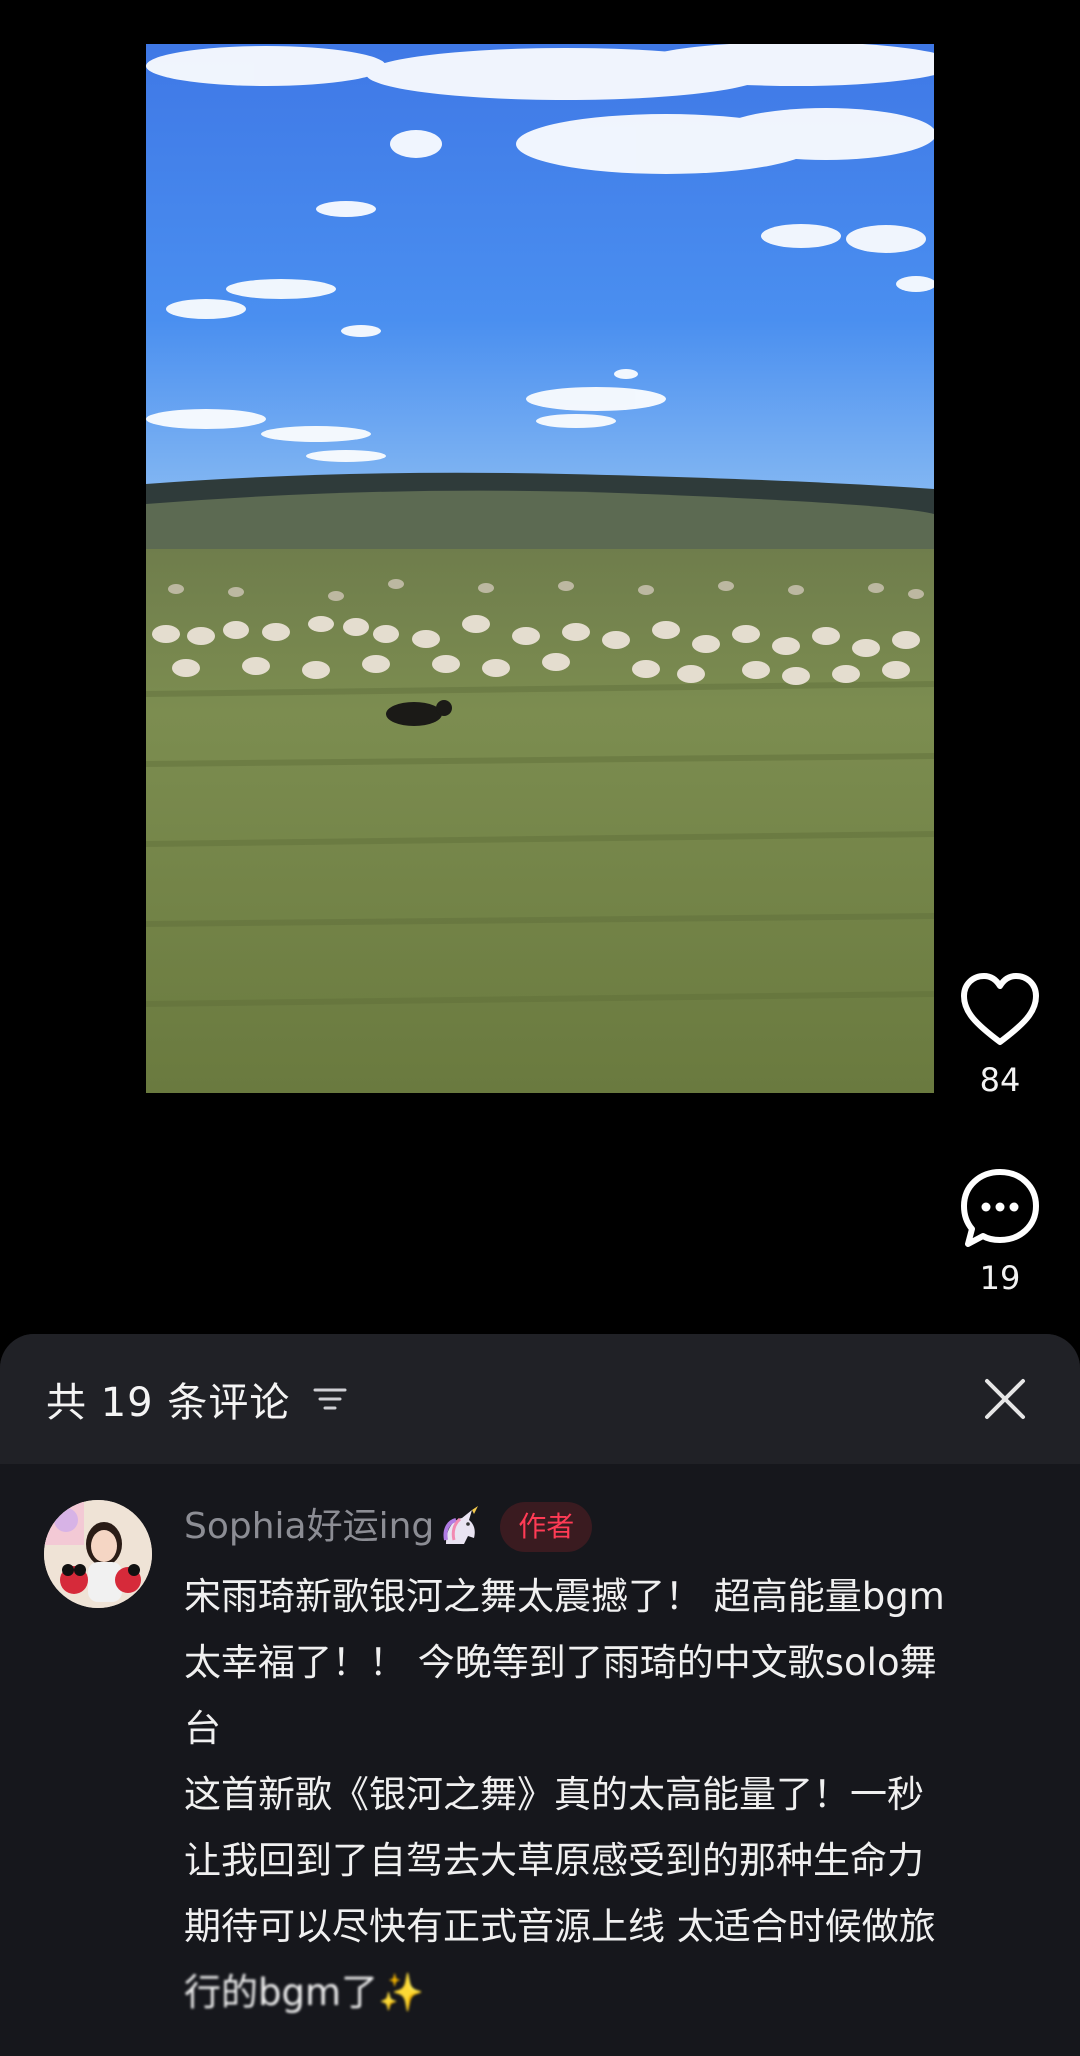  What do you see at coordinates (202, 1728) in the screenshot?
I see `comment-line: 台` at bounding box center [202, 1728].